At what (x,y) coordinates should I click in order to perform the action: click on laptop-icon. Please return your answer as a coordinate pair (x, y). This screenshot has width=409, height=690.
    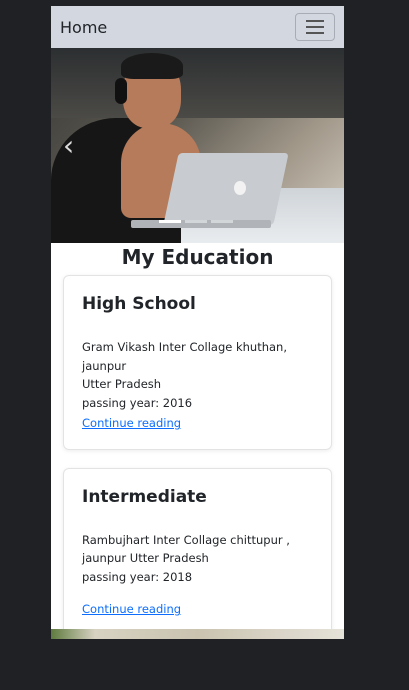
    Looking at the image, I should click on (226, 189).